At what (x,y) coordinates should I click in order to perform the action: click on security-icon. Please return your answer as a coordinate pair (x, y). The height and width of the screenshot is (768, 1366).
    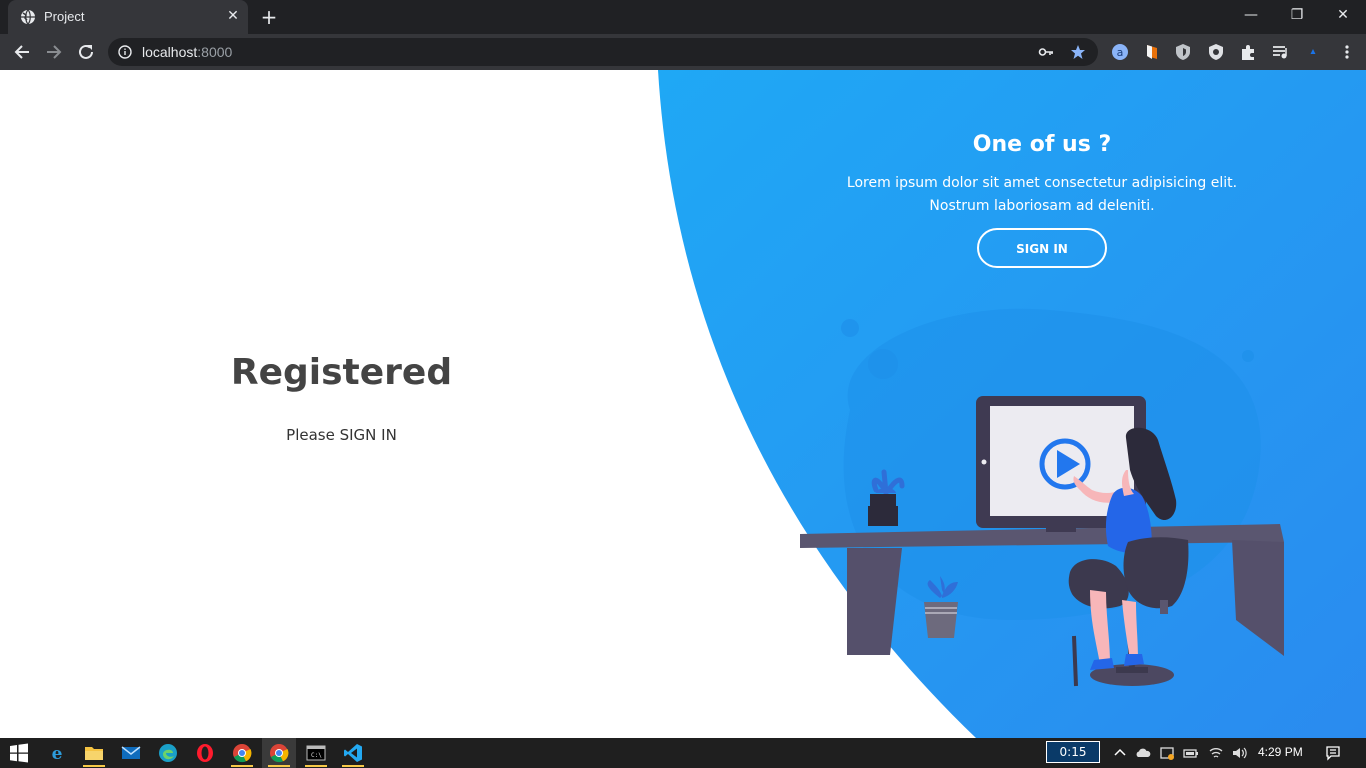
    Looking at the image, I should click on (1167, 753).